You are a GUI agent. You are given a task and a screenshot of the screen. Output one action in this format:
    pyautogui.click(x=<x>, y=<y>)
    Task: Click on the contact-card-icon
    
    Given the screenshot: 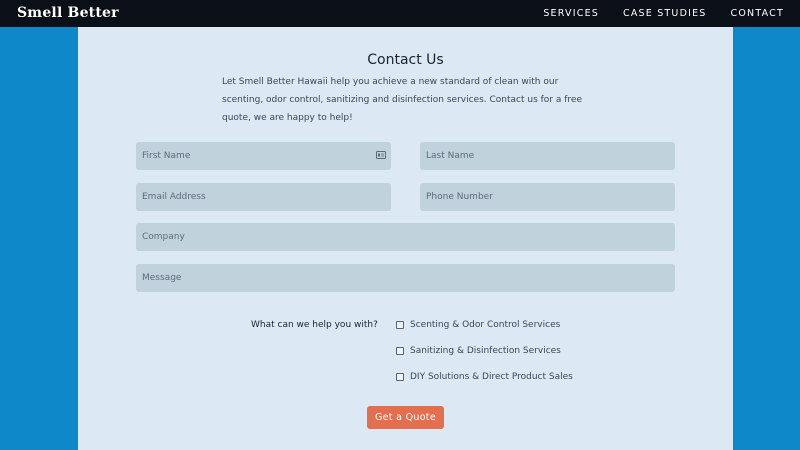 What is the action you would take?
    pyautogui.click(x=381, y=155)
    